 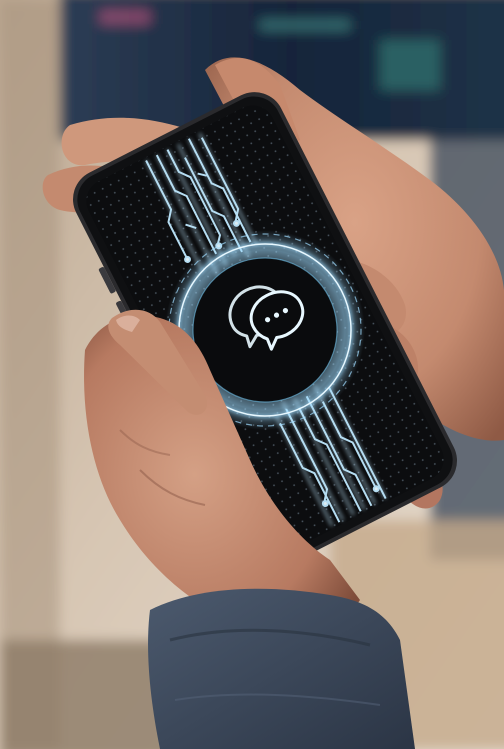 I want to click on shirt-sleeve, so click(x=281, y=668).